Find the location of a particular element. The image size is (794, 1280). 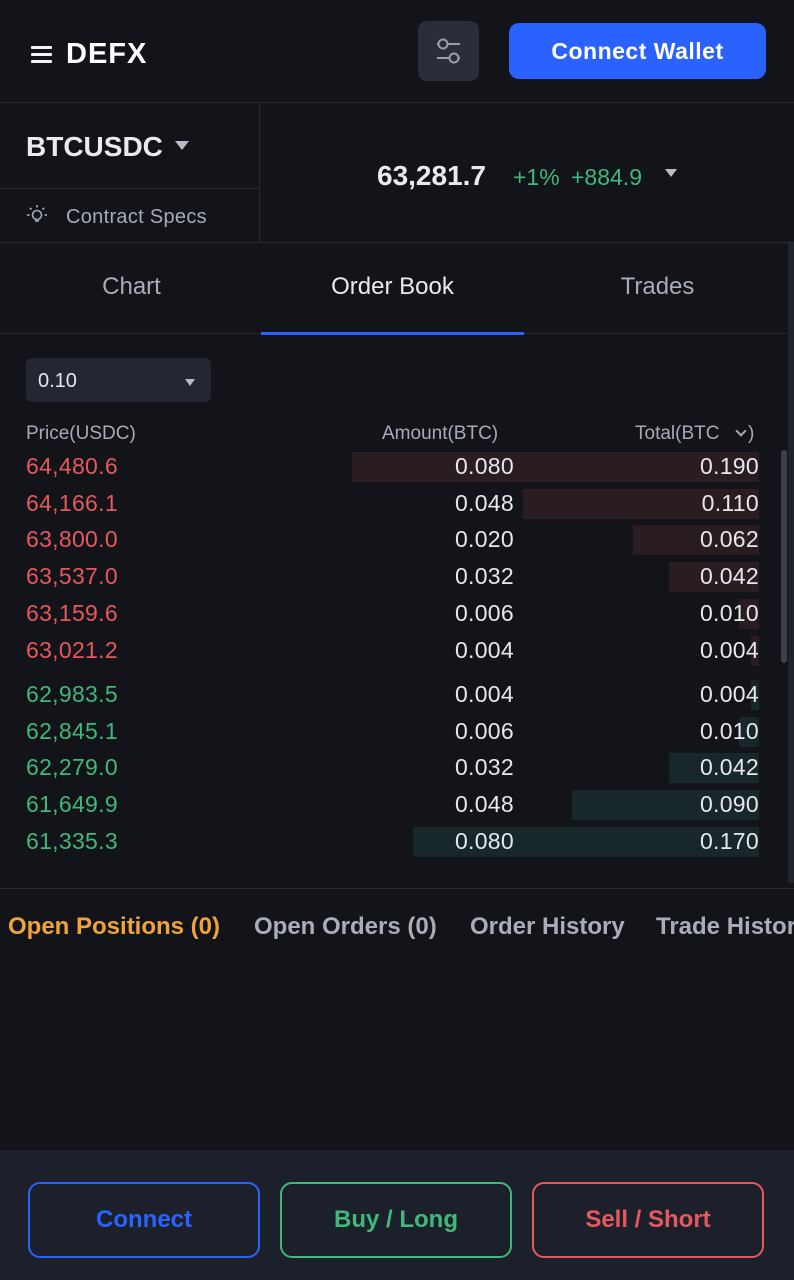

ask-total: 0.042 is located at coordinates (729, 576).